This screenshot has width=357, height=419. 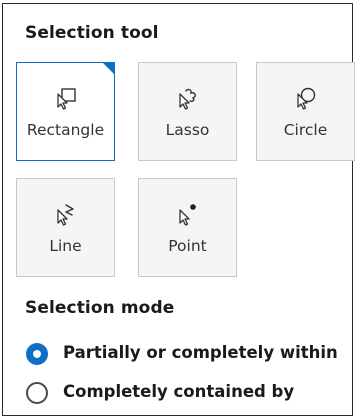 What do you see at coordinates (305, 130) in the screenshot?
I see `tool-circle-label: Circle` at bounding box center [305, 130].